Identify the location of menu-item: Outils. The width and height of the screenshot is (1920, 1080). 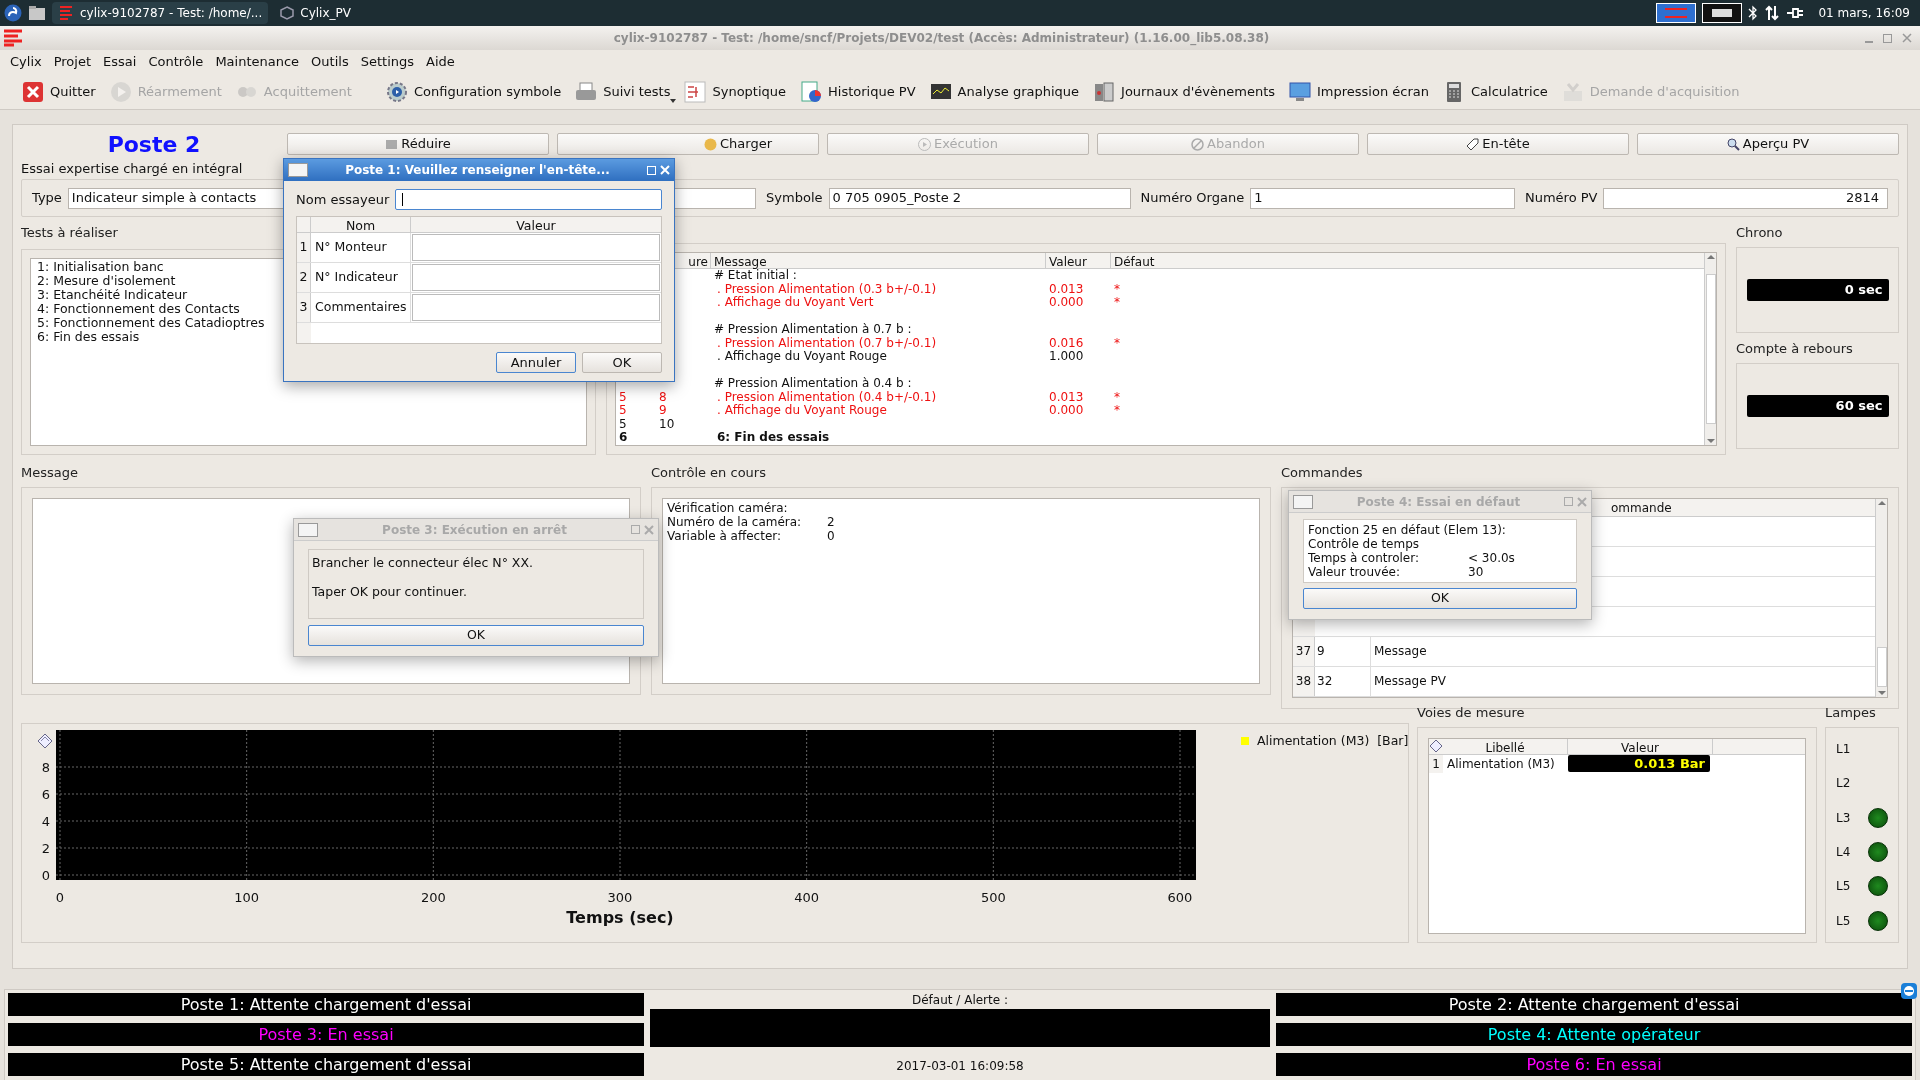
(330, 62).